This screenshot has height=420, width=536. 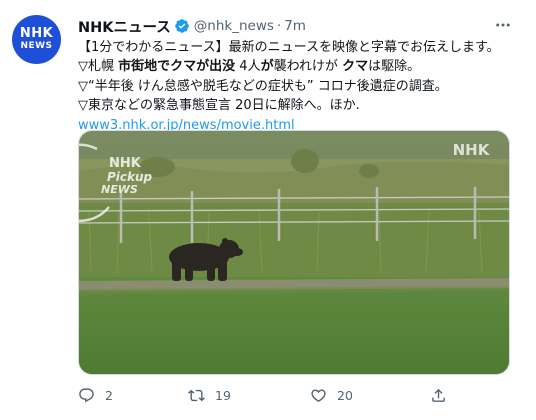 What do you see at coordinates (36, 46) in the screenshot?
I see `avatar-logo-line2: NEWS` at bounding box center [36, 46].